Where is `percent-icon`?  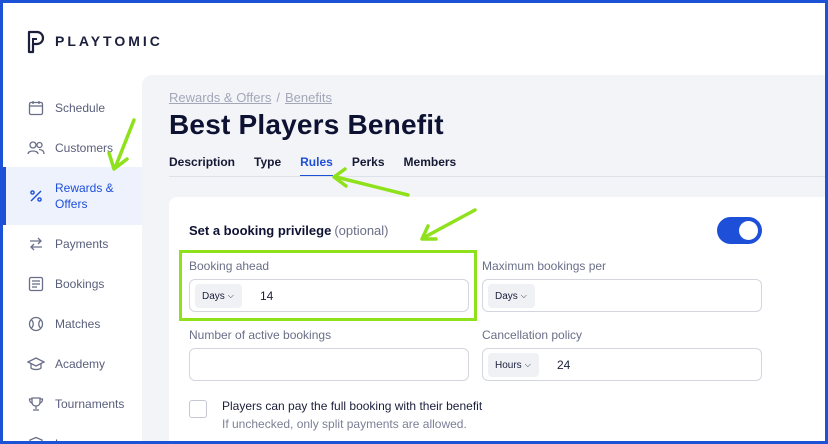 percent-icon is located at coordinates (36, 196).